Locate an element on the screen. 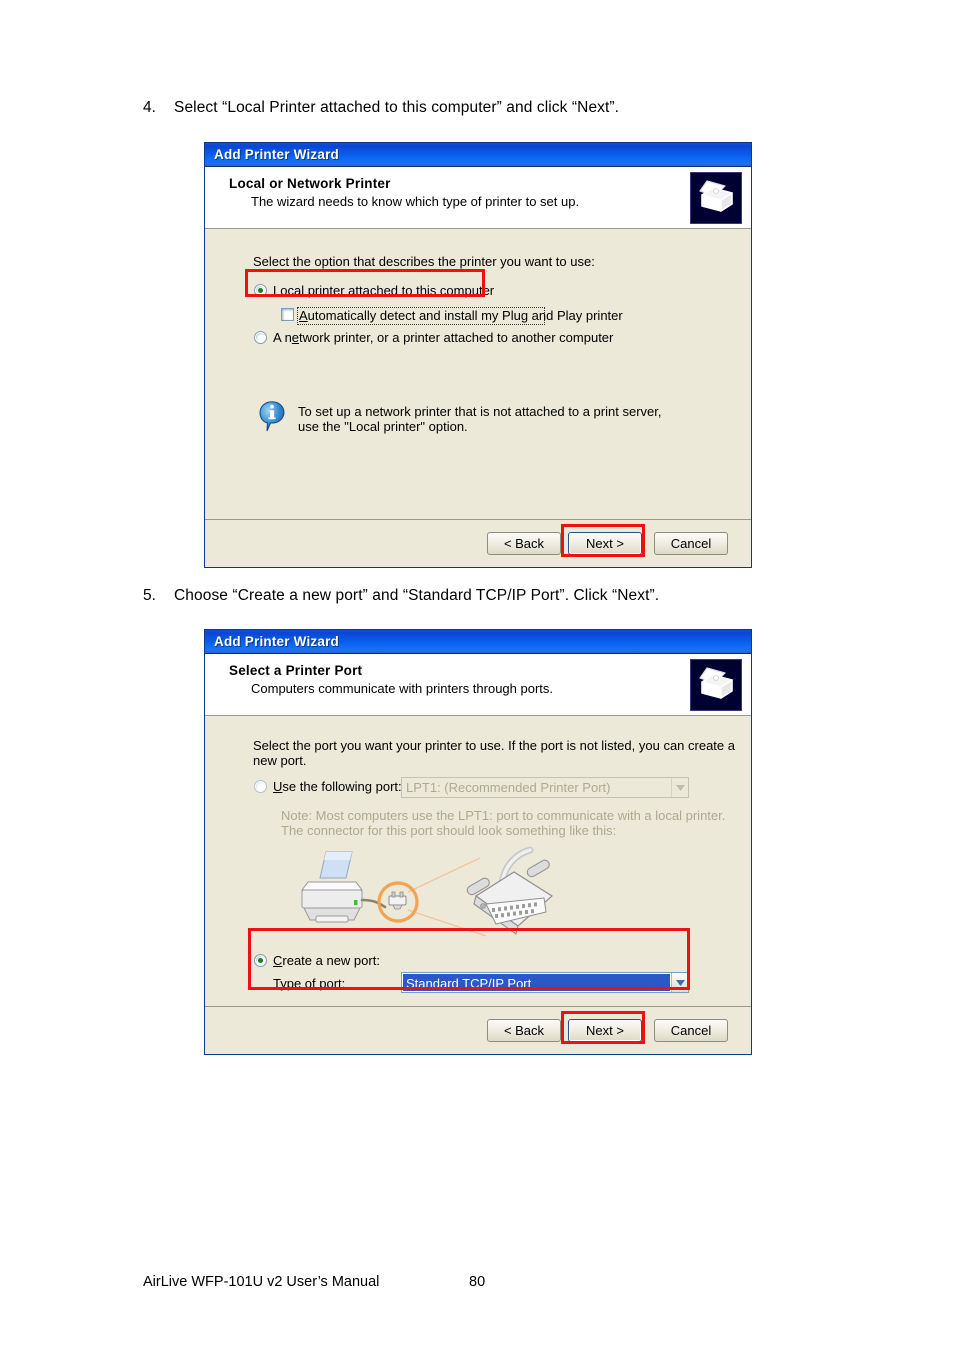 Image resolution: width=954 pixels, height=1350 pixels. port-select-value: LPT1: (Recommended Printer Port) is located at coordinates (508, 787).